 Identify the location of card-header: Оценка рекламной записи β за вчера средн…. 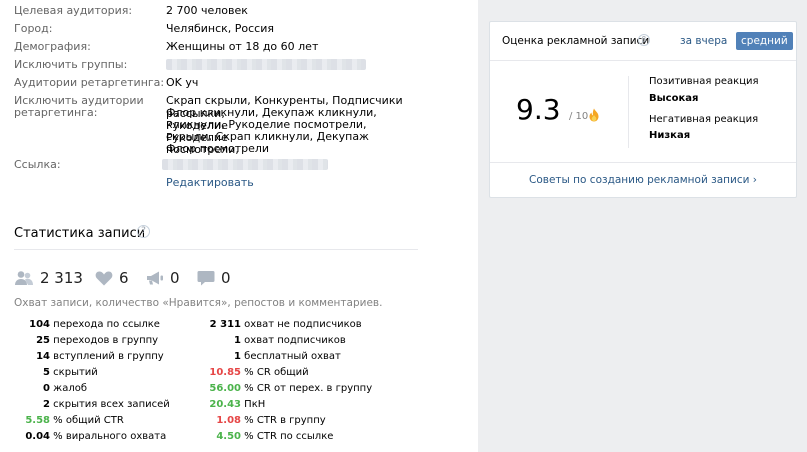
(643, 41).